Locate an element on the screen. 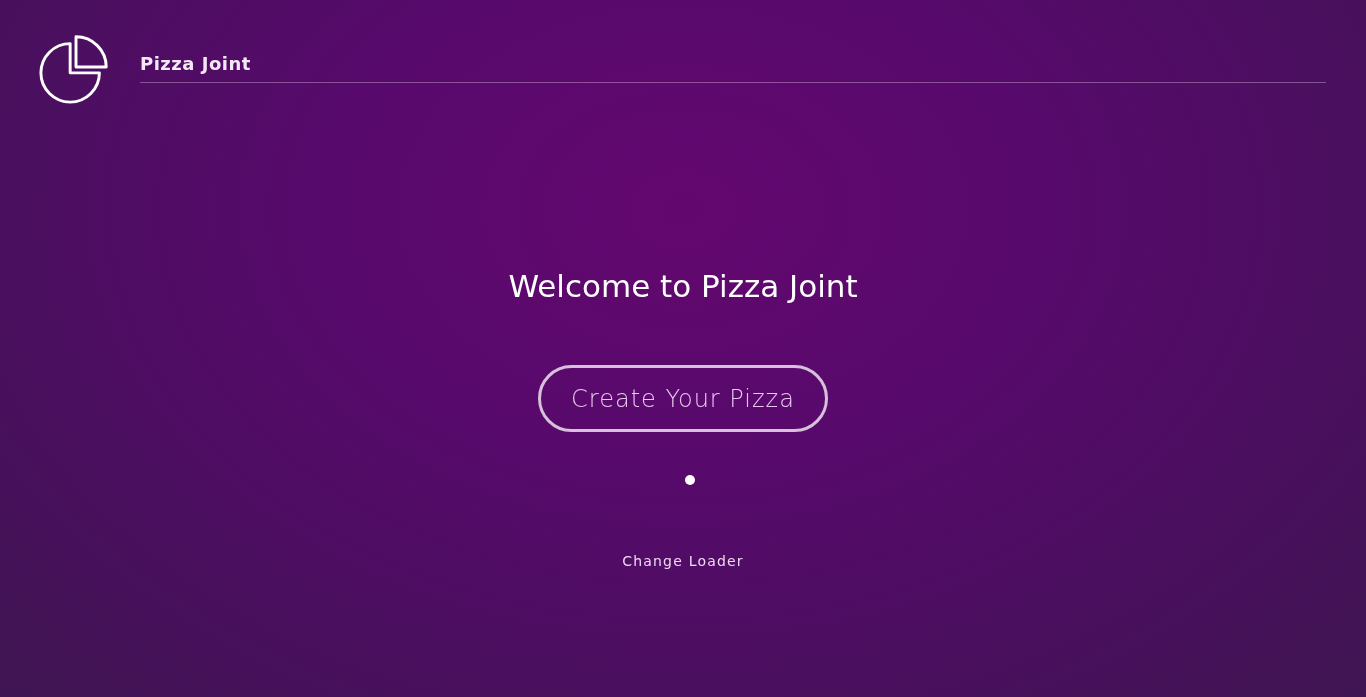 This screenshot has height=697, width=1366. loader-dot-icon is located at coordinates (690, 480).